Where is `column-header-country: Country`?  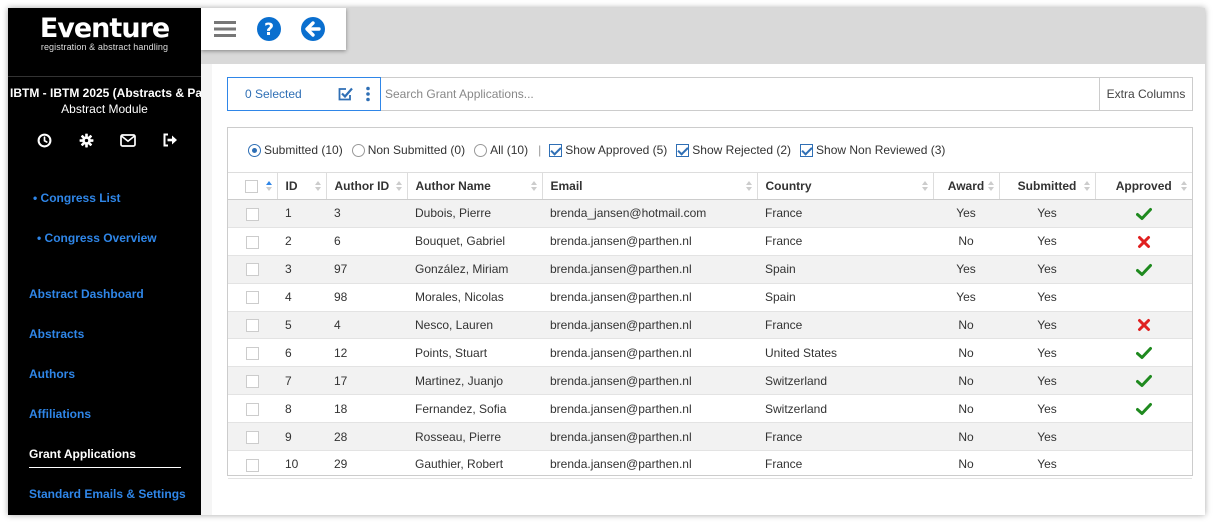 column-header-country: Country is located at coordinates (845, 186).